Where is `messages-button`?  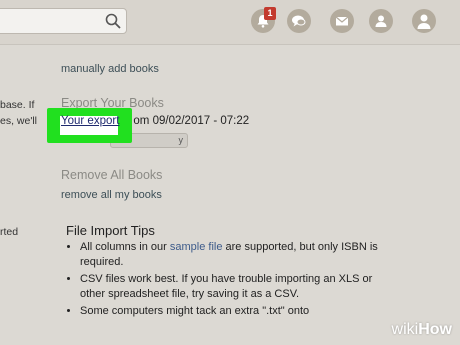
messages-button is located at coordinates (342, 21).